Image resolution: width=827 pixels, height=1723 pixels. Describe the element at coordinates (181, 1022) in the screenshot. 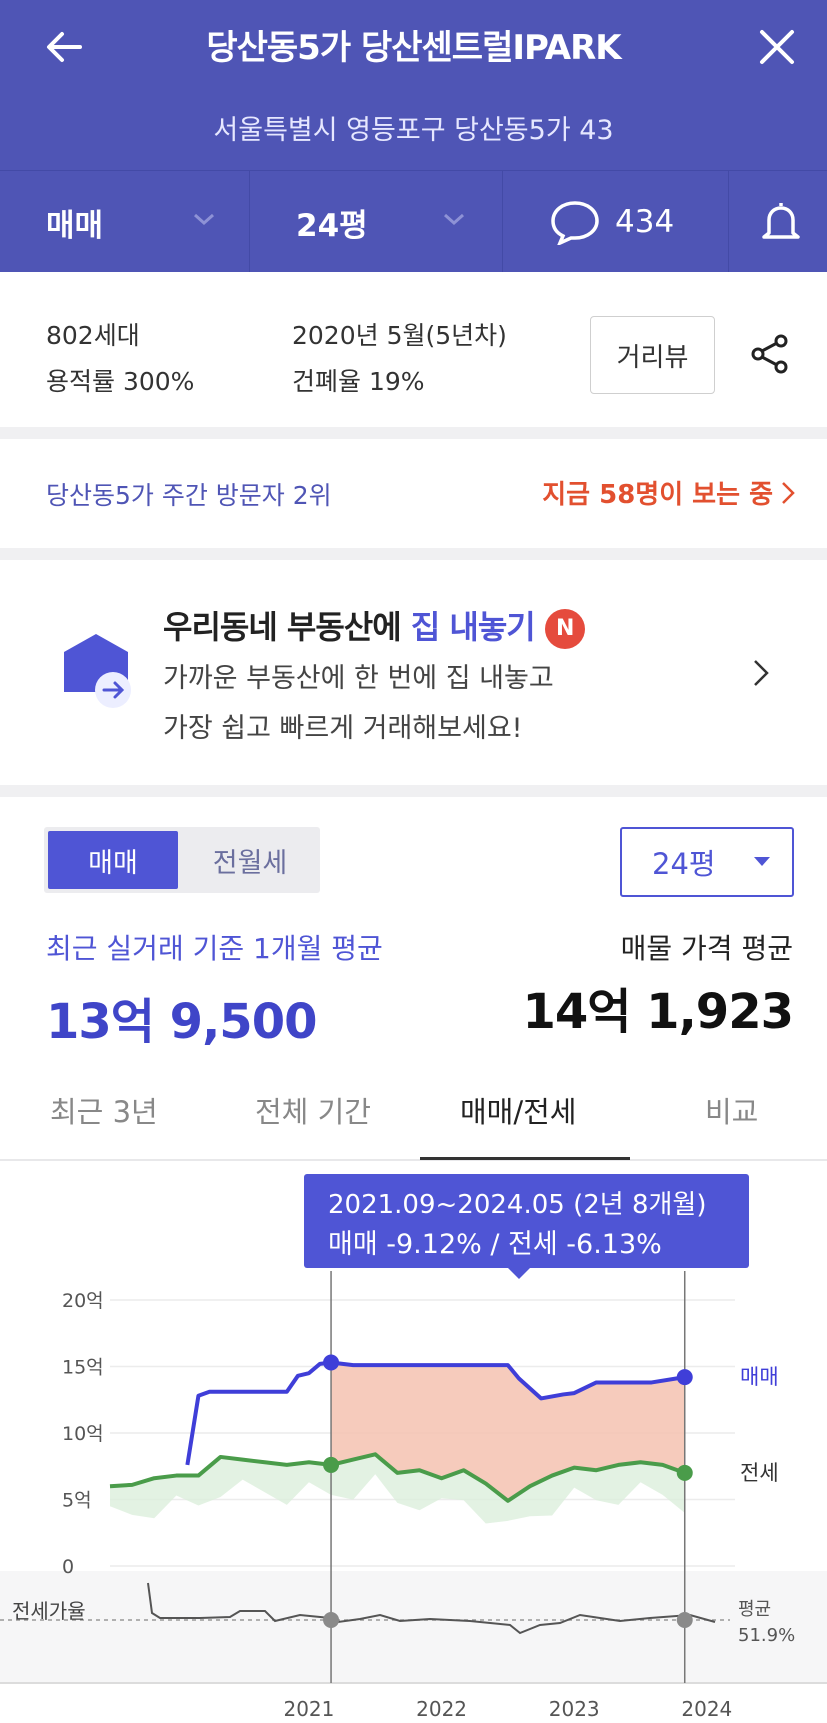

I see `recent-price-value: 13억 9,500` at that location.